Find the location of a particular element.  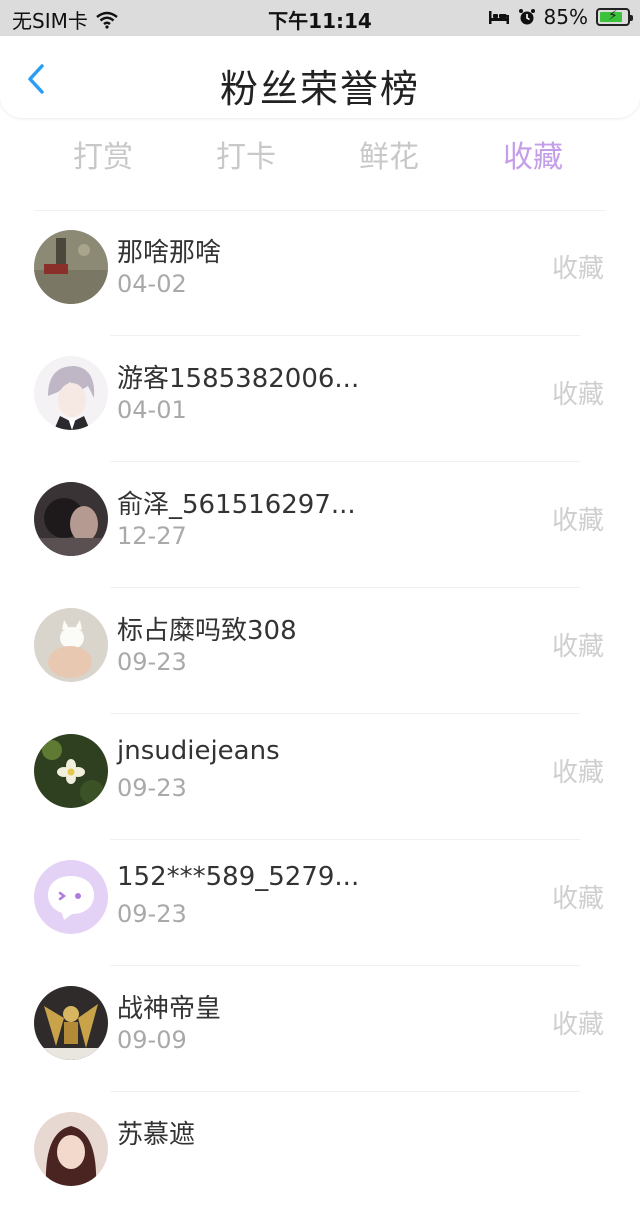

battery-cap is located at coordinates (631, 18).